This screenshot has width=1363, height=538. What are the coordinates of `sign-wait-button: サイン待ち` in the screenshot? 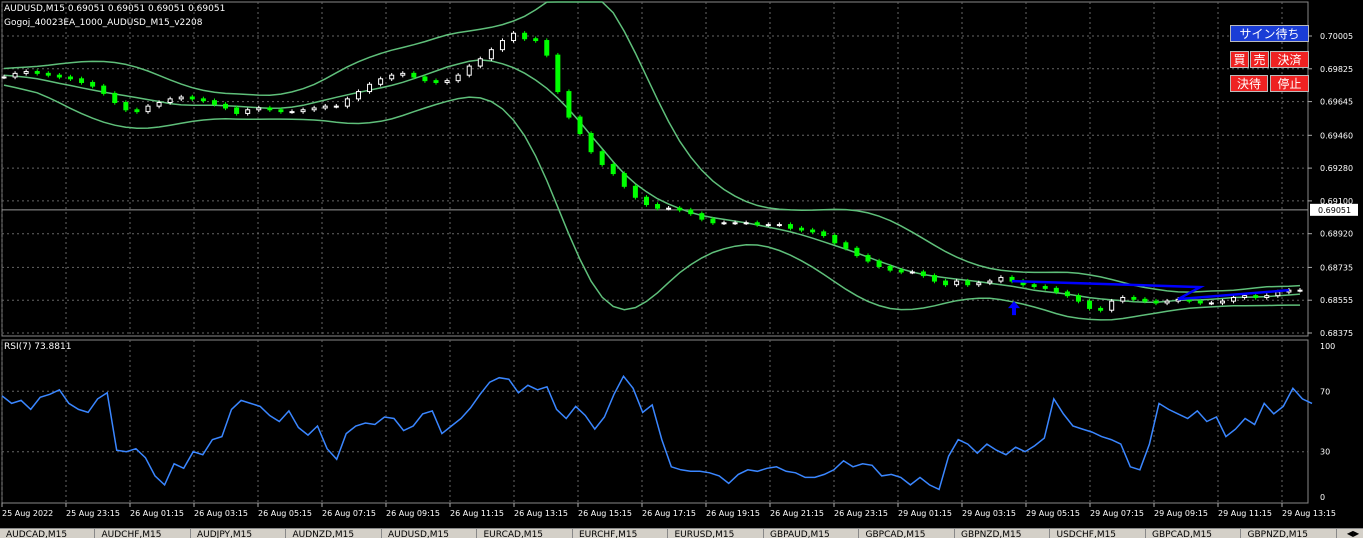 It's located at (1269, 33).